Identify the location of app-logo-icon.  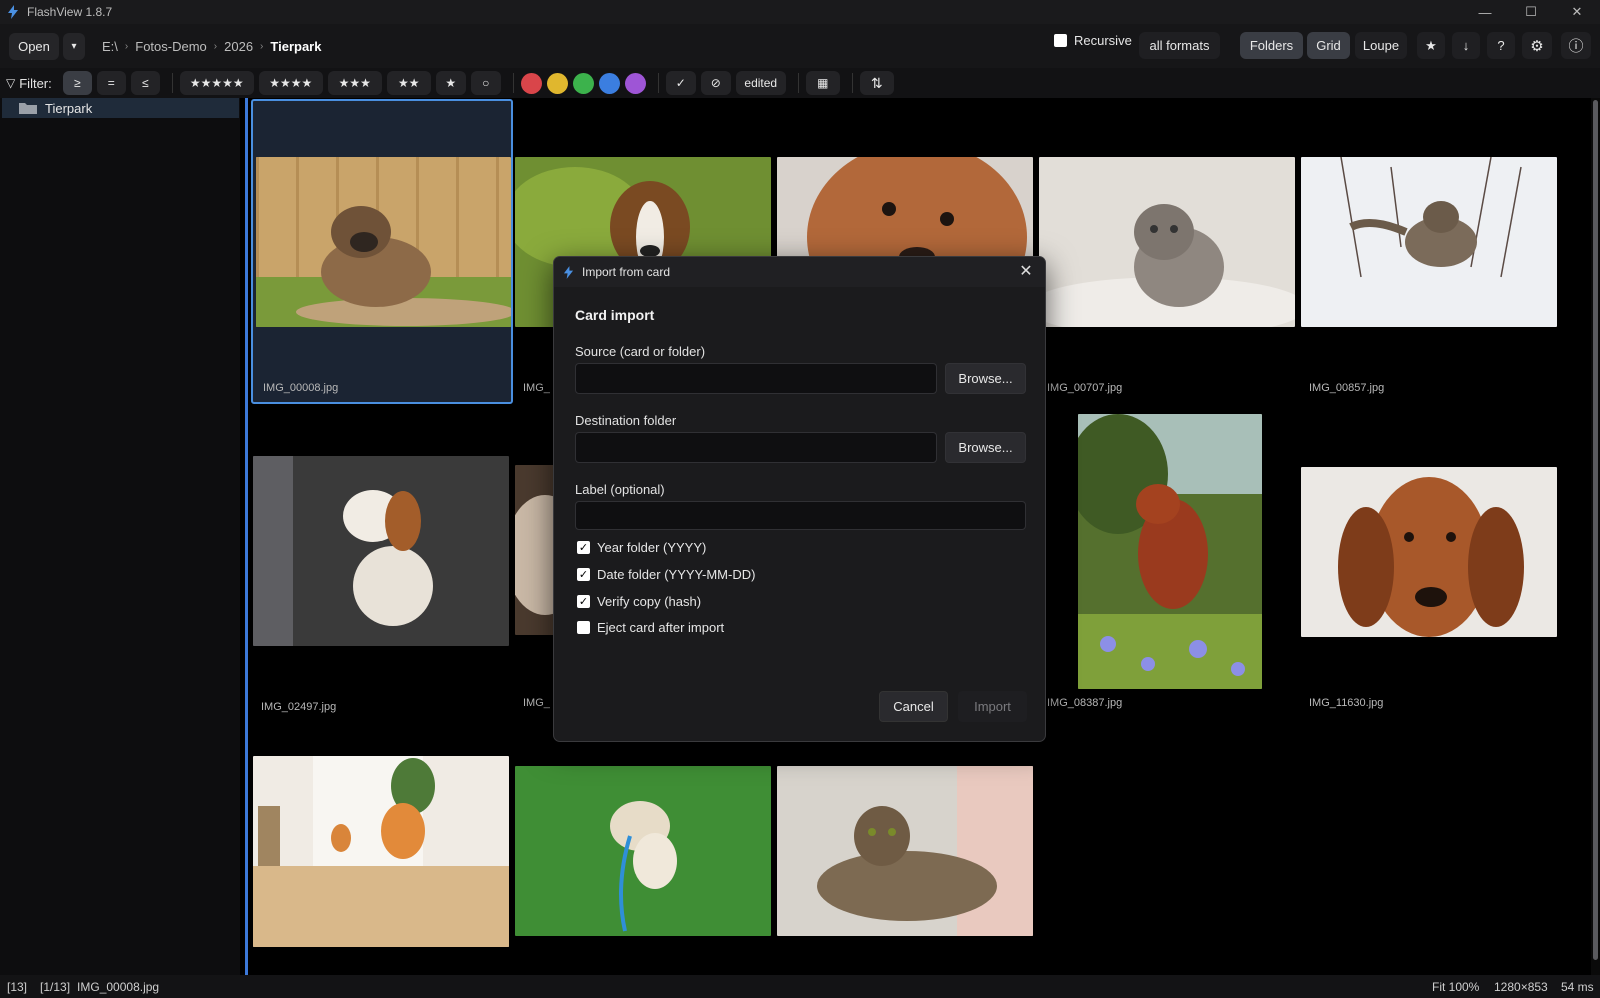
(13, 12).